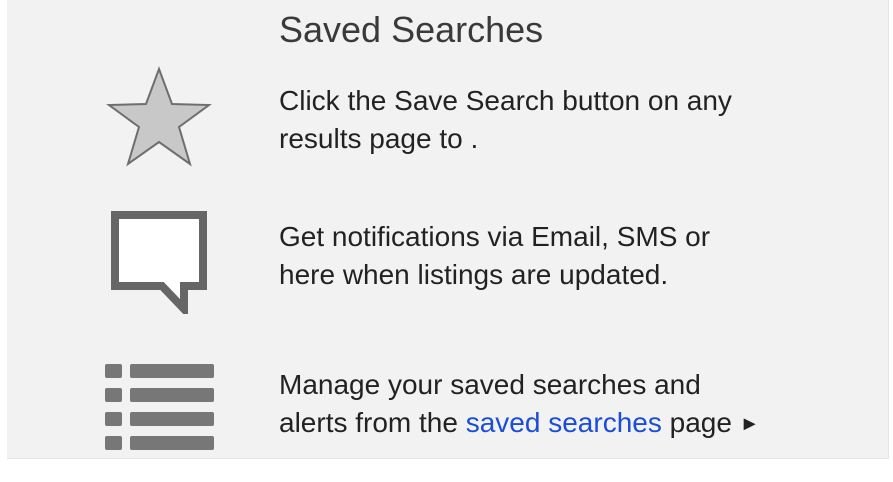  What do you see at coordinates (700, 422) in the screenshot?
I see `manage-text-suffix: page` at bounding box center [700, 422].